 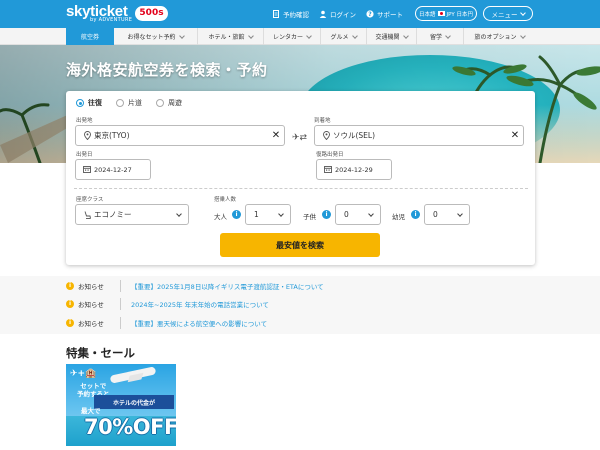 I want to click on nav-gourmet-label: グルメ, so click(x=339, y=37).